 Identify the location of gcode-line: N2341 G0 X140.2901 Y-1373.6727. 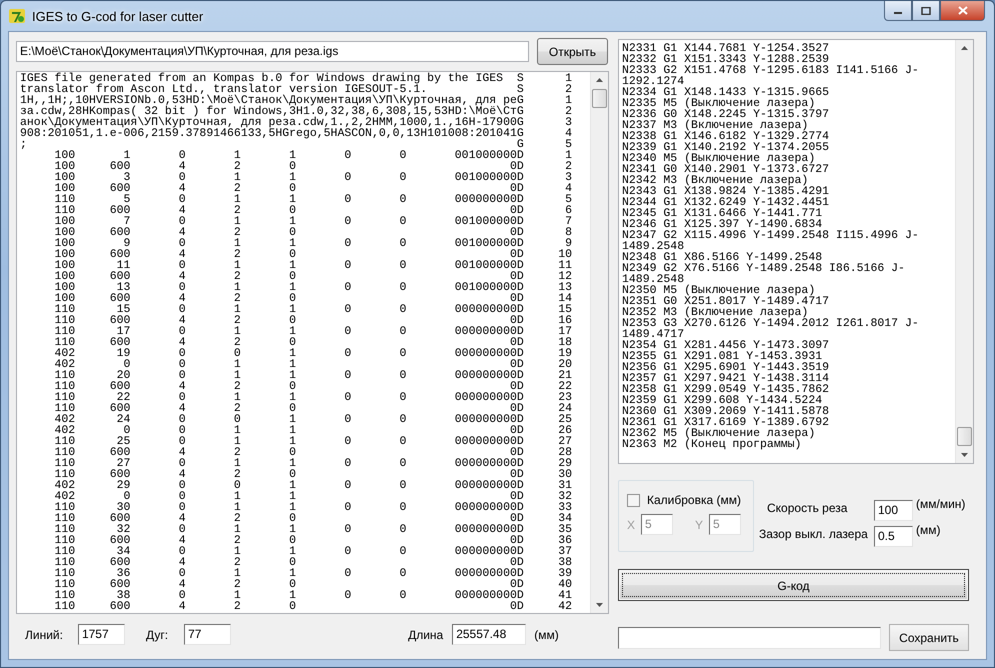
(726, 169).